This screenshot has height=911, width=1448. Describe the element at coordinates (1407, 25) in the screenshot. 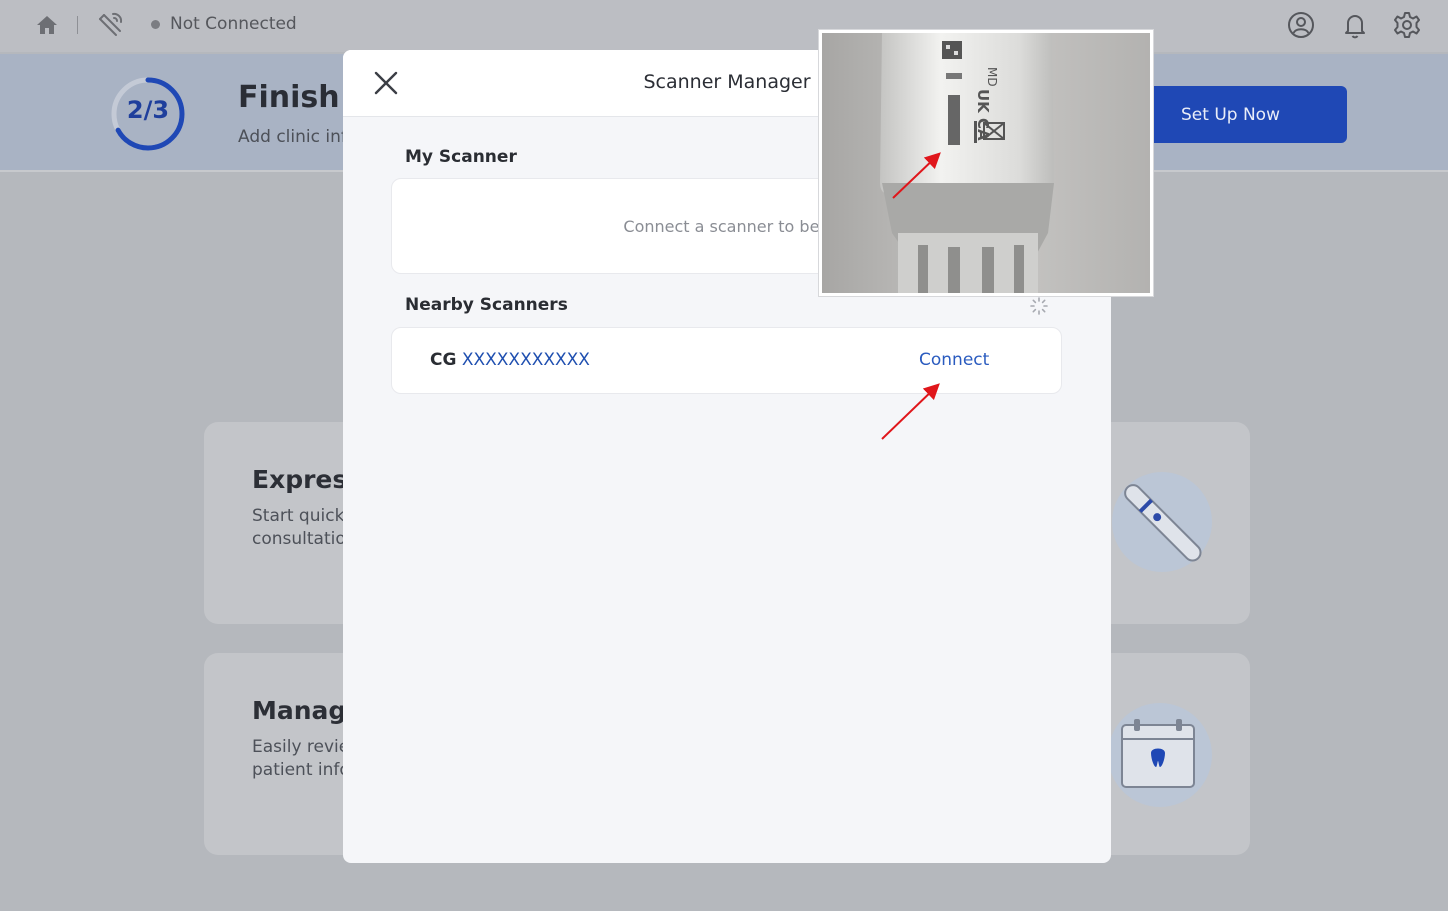

I see `gear-icon` at that location.